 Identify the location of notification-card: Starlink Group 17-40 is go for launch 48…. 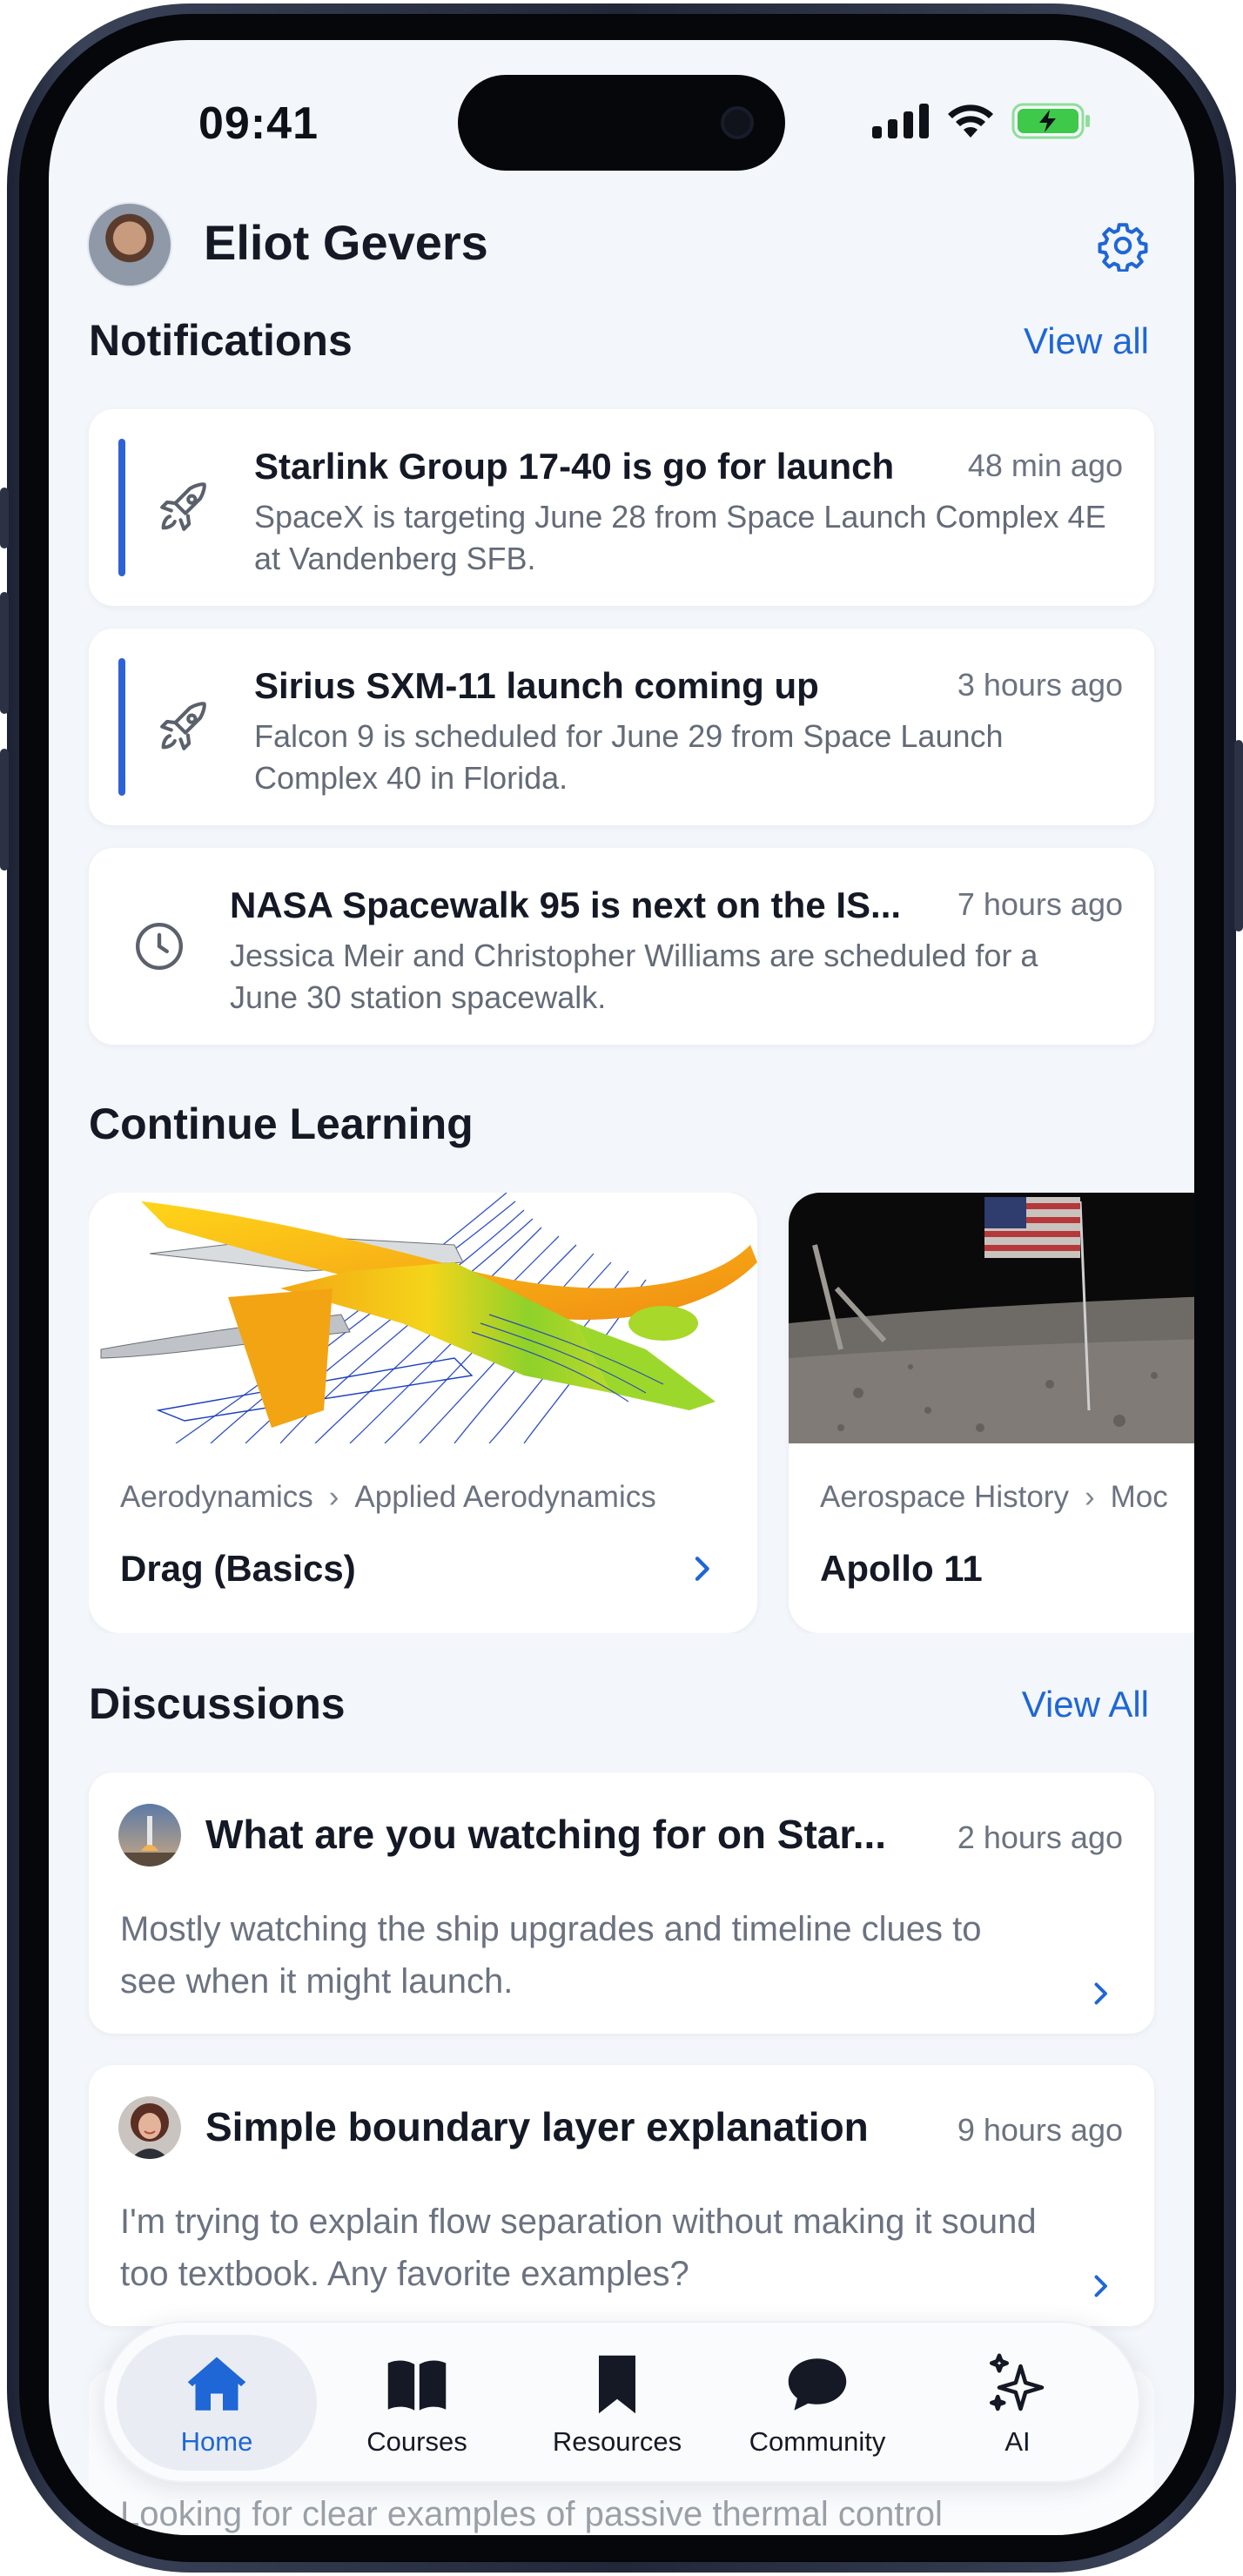
(621, 507).